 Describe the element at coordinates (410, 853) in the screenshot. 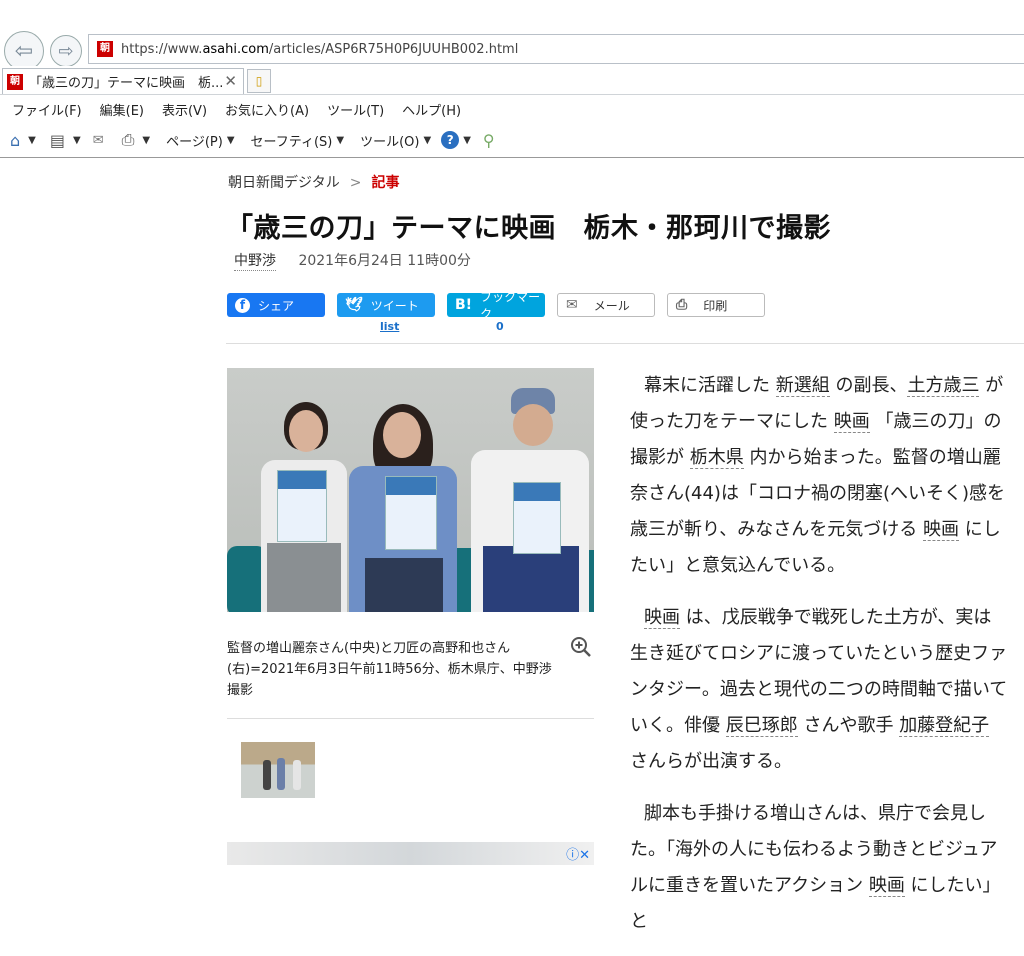

I see `advertisement-banner: ⓘ✕` at that location.